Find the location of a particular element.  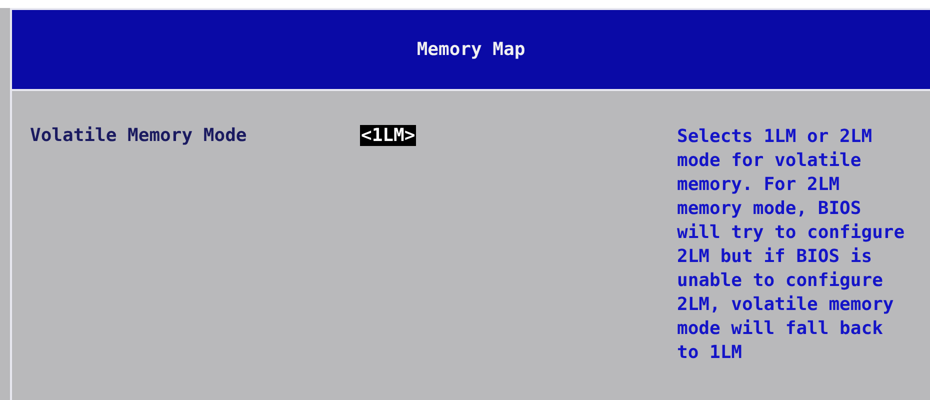

help-text-line: mode for volatile is located at coordinates (769, 161).